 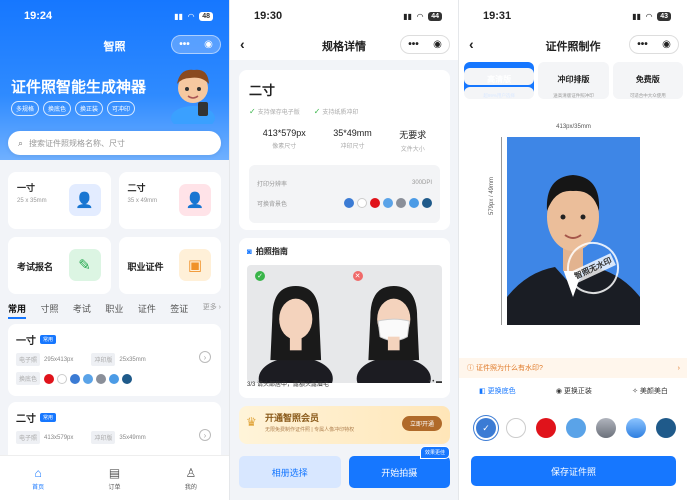 What do you see at coordinates (497, 391) in the screenshot?
I see `change-bg-button: ◧ 更换底色` at bounding box center [497, 391].